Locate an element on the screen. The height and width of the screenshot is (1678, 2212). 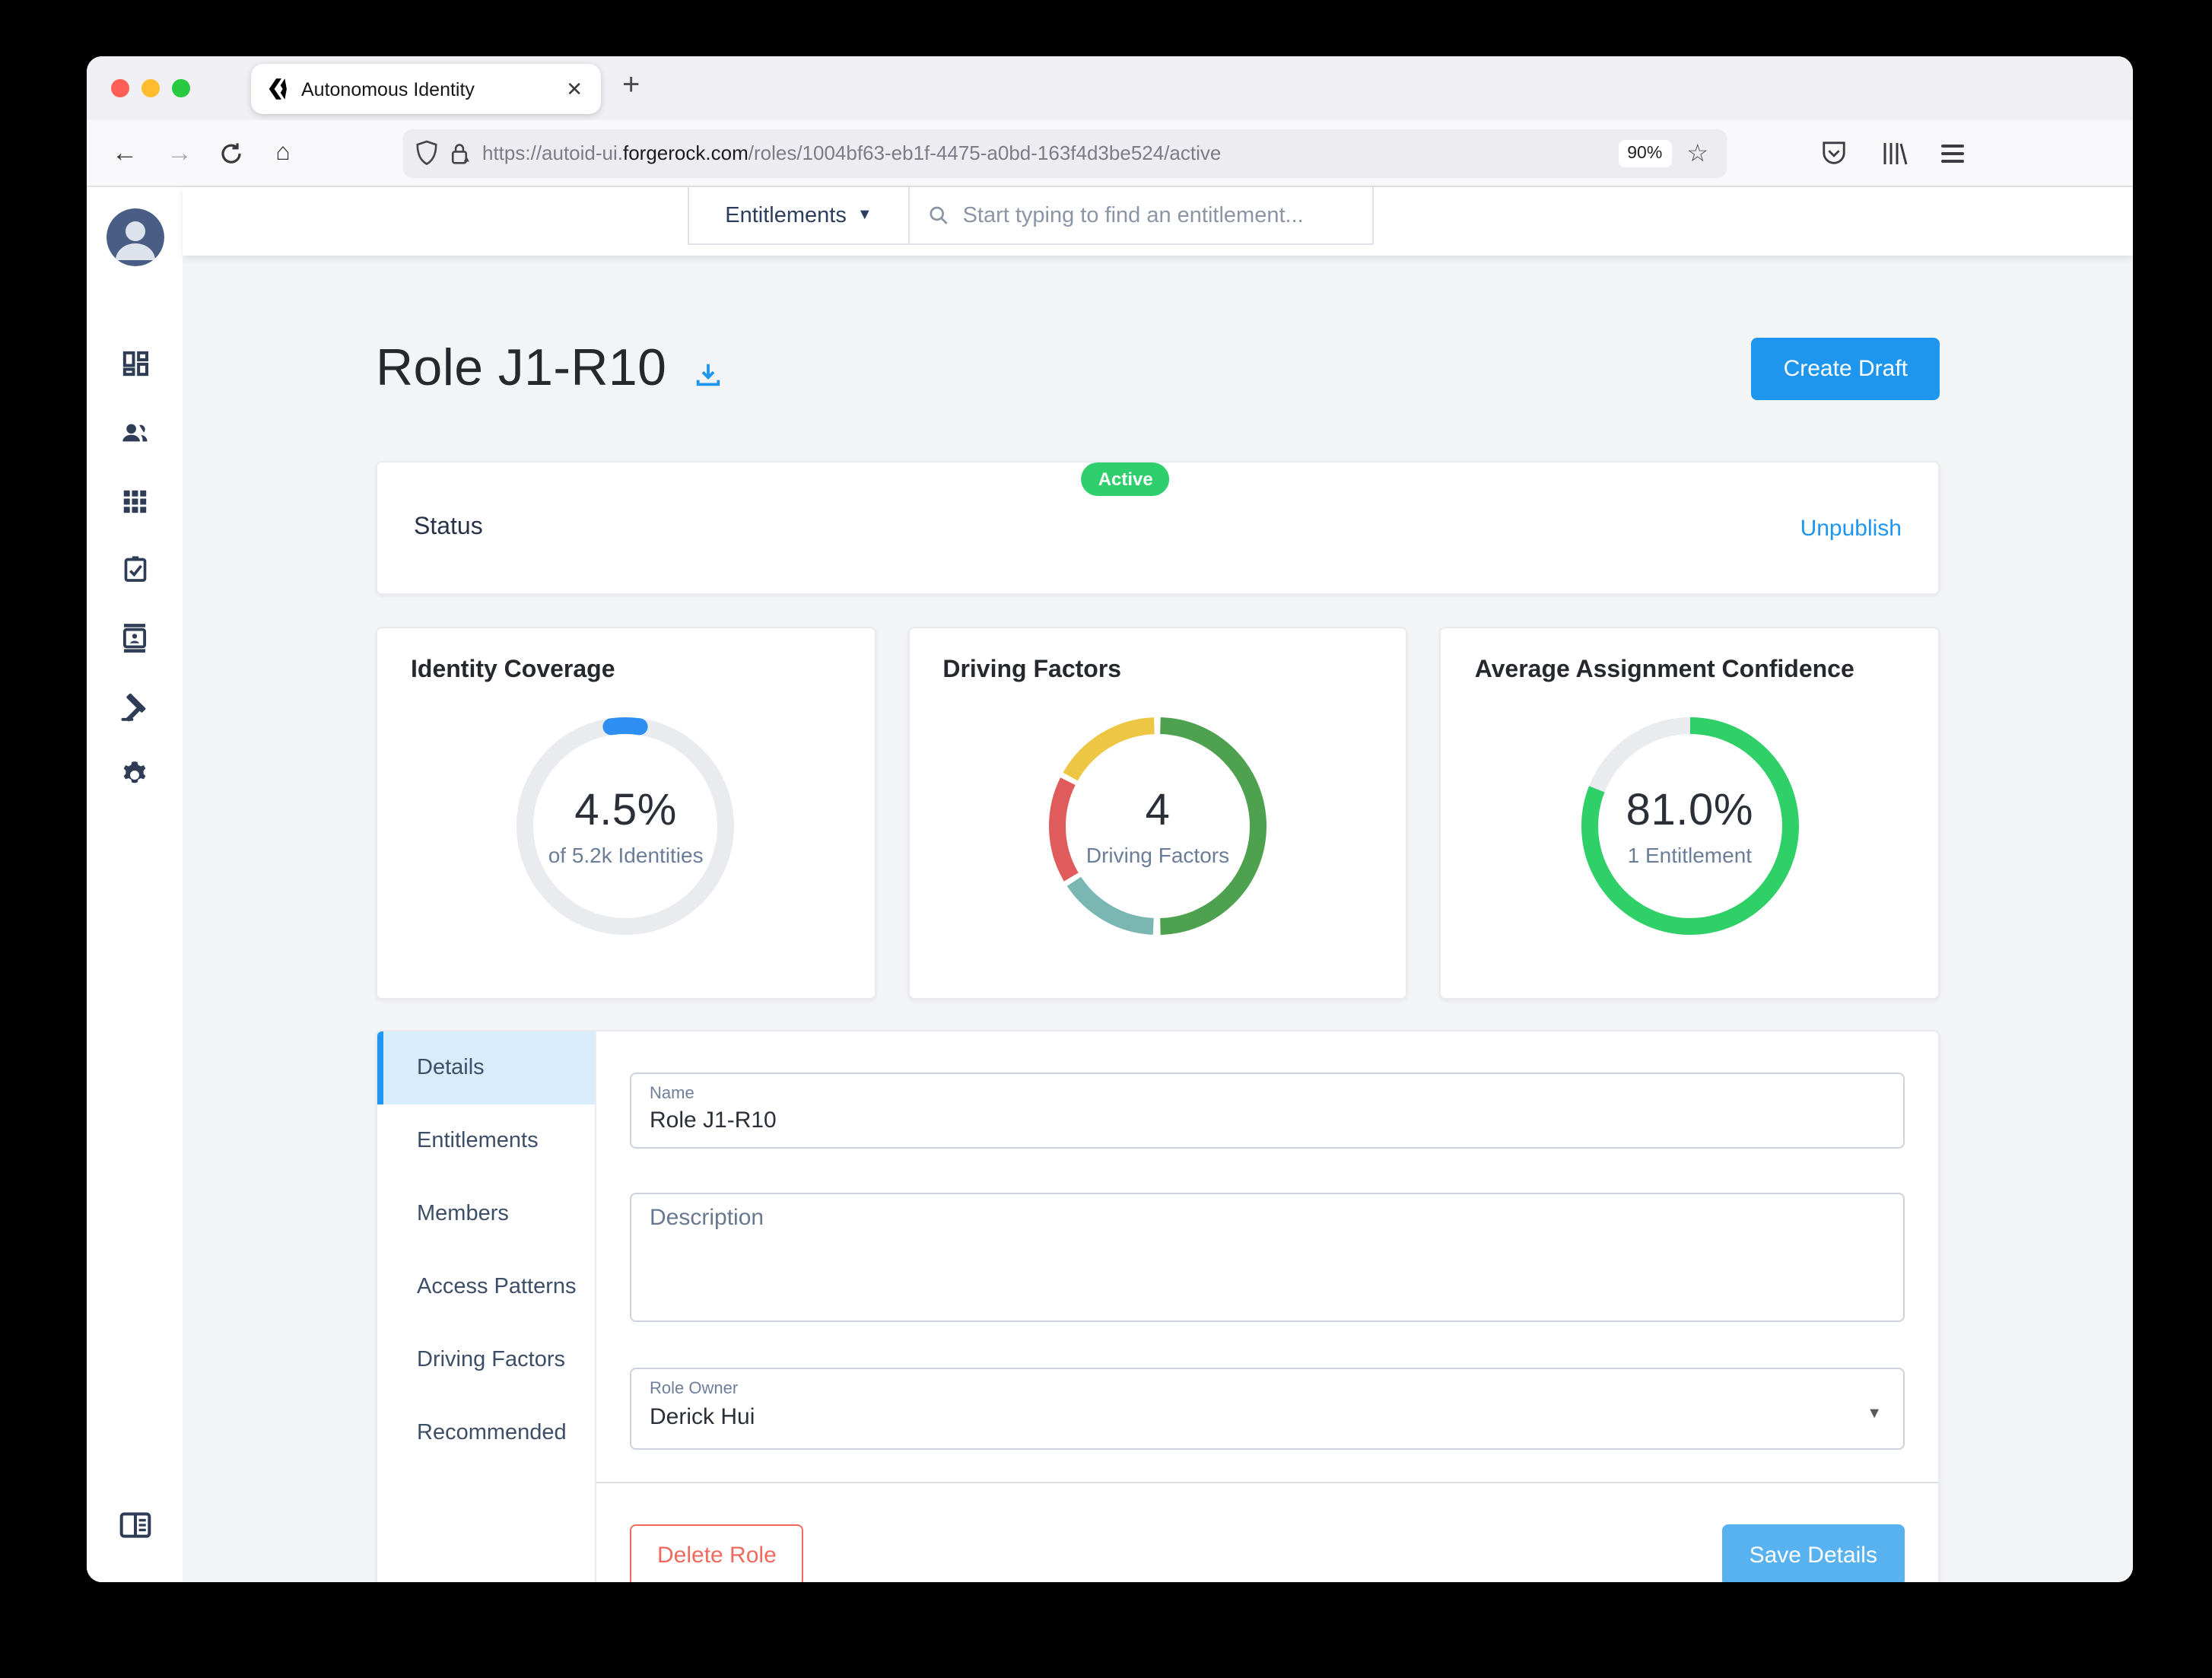
role-owner-value: Derick Hui is located at coordinates (702, 1417).